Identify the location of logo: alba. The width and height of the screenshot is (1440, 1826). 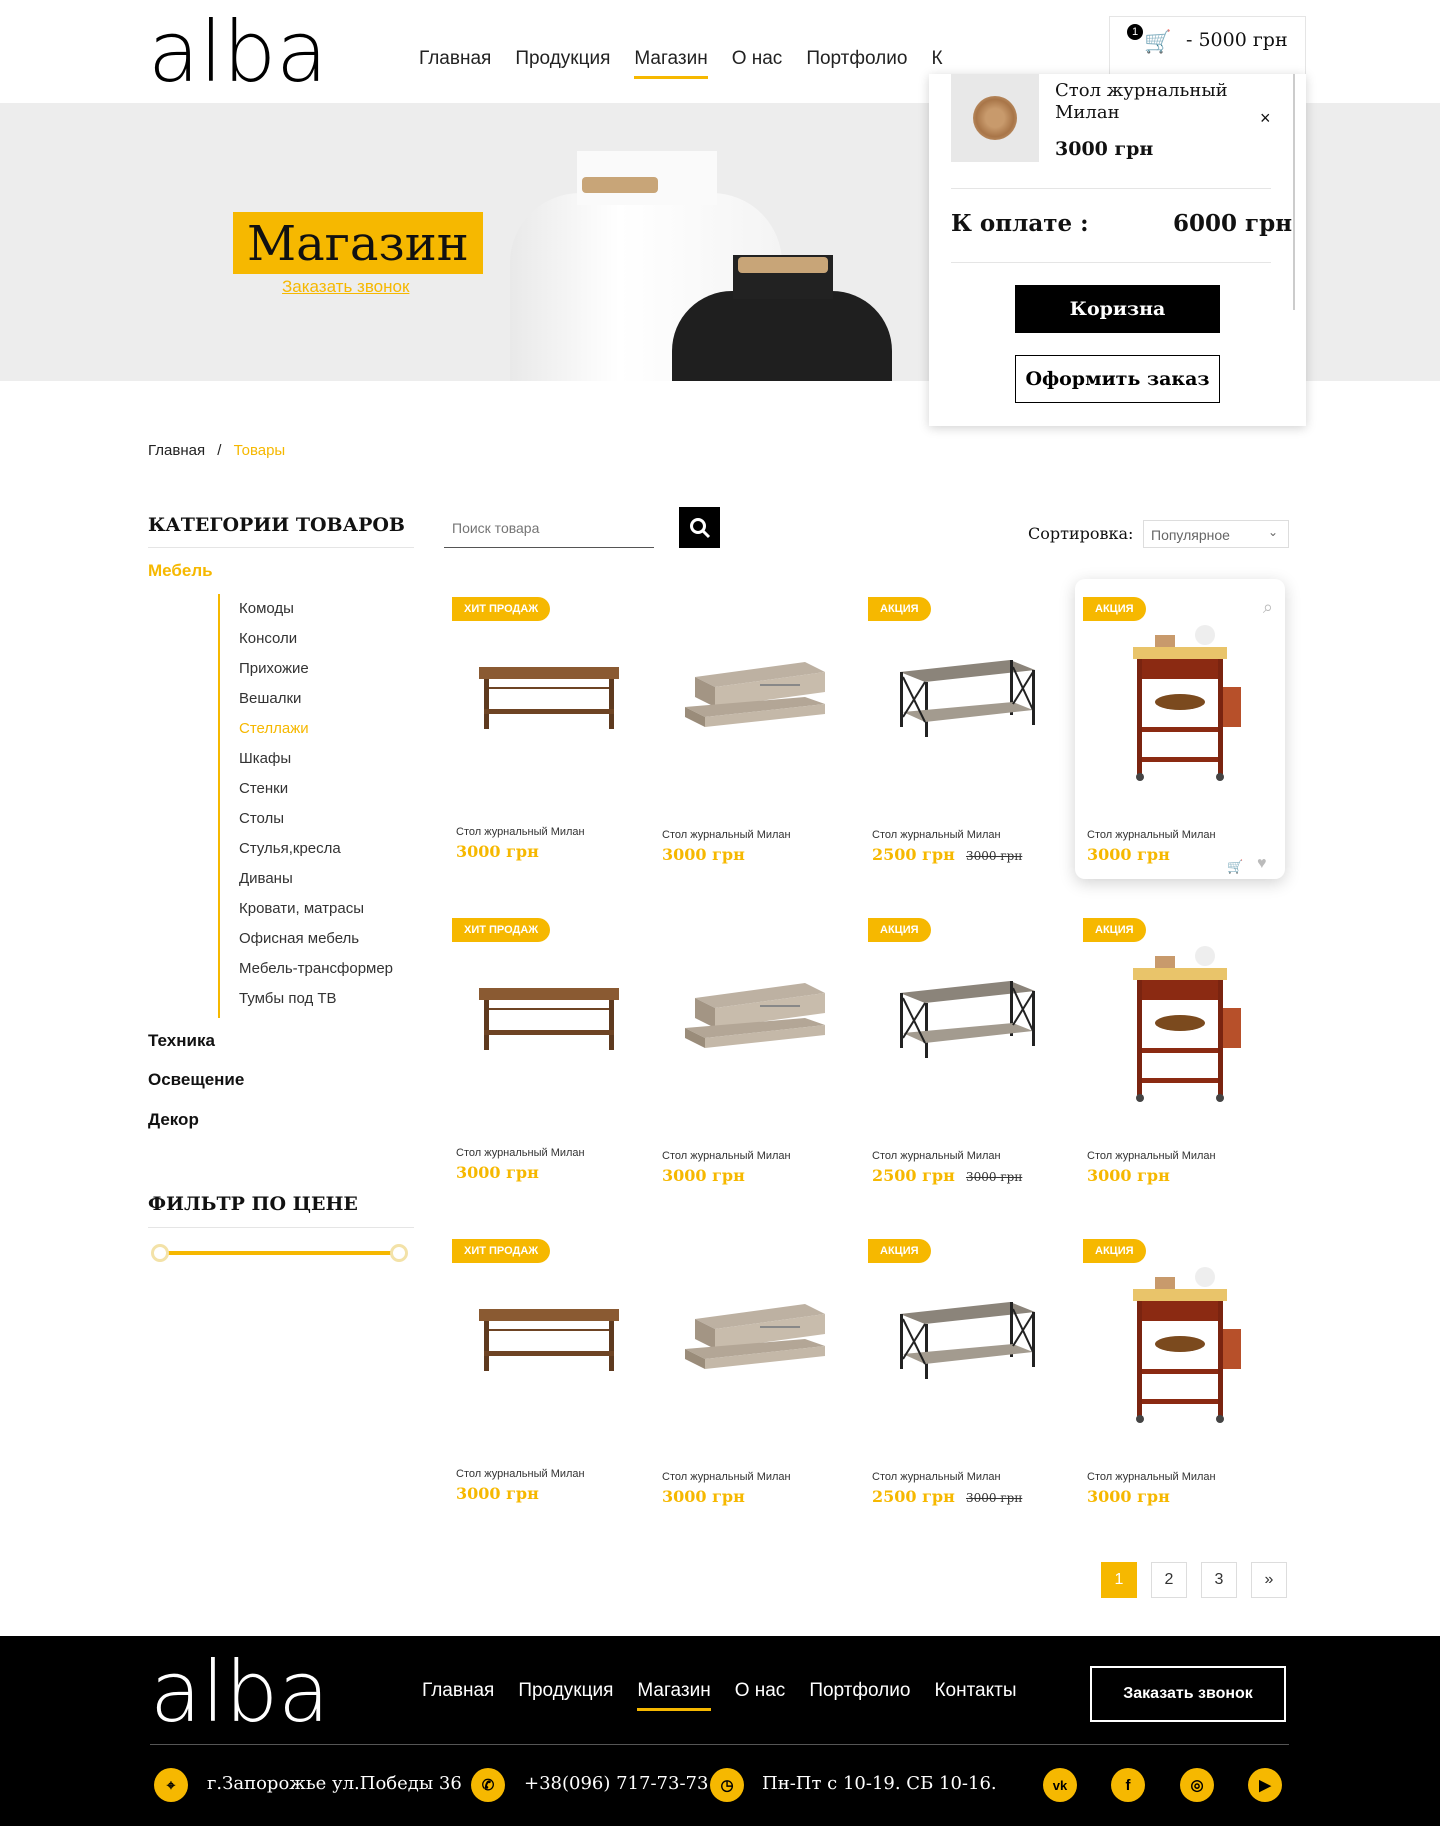
(238, 52).